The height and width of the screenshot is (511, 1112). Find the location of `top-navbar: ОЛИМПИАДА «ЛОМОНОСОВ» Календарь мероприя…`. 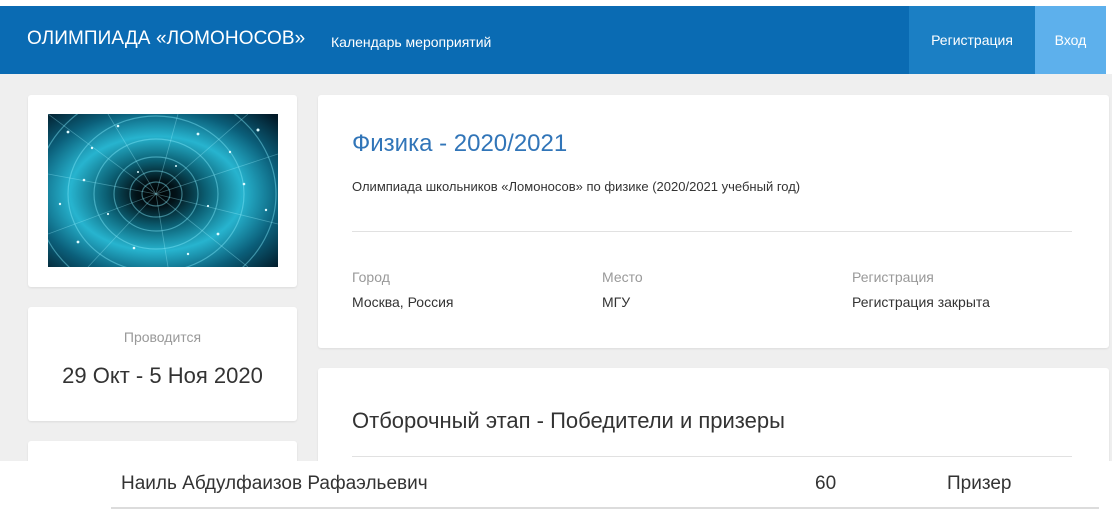

top-navbar: ОЛИМПИАДА «ЛОМОНОСОВ» Календарь мероприя… is located at coordinates (556, 37).